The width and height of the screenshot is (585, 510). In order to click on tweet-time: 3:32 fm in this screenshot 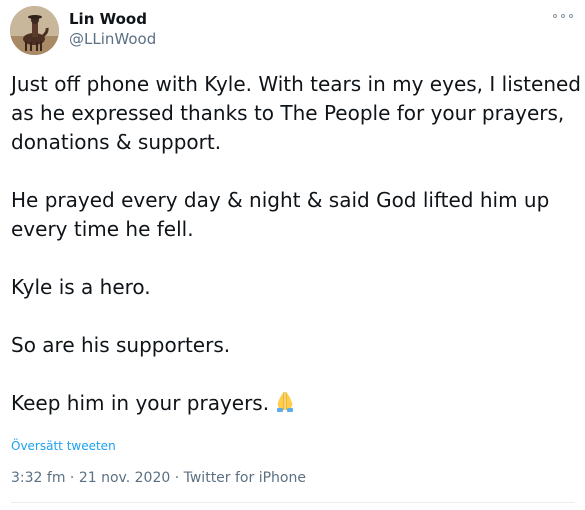, I will do `click(38, 478)`.